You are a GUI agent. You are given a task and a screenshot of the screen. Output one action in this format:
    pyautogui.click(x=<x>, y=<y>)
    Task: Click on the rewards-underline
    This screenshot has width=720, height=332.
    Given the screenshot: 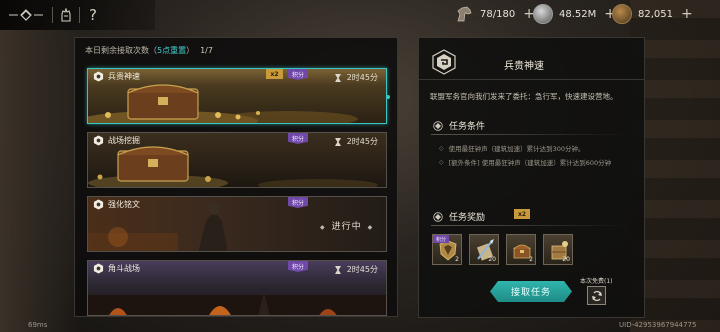 What is the action you would take?
    pyautogui.click(x=531, y=225)
    